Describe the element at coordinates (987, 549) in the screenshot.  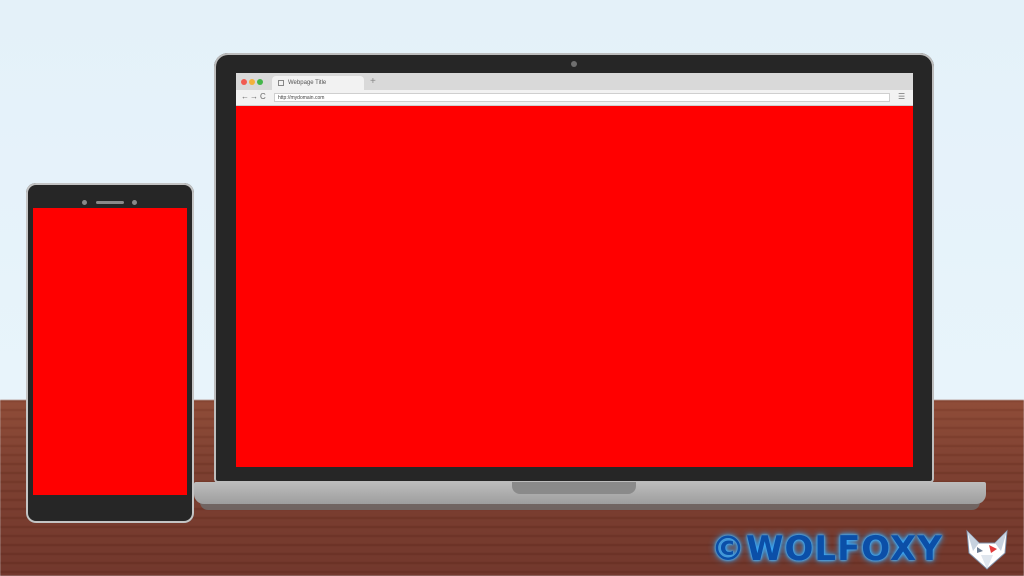
I see `fox-logo-icon` at that location.